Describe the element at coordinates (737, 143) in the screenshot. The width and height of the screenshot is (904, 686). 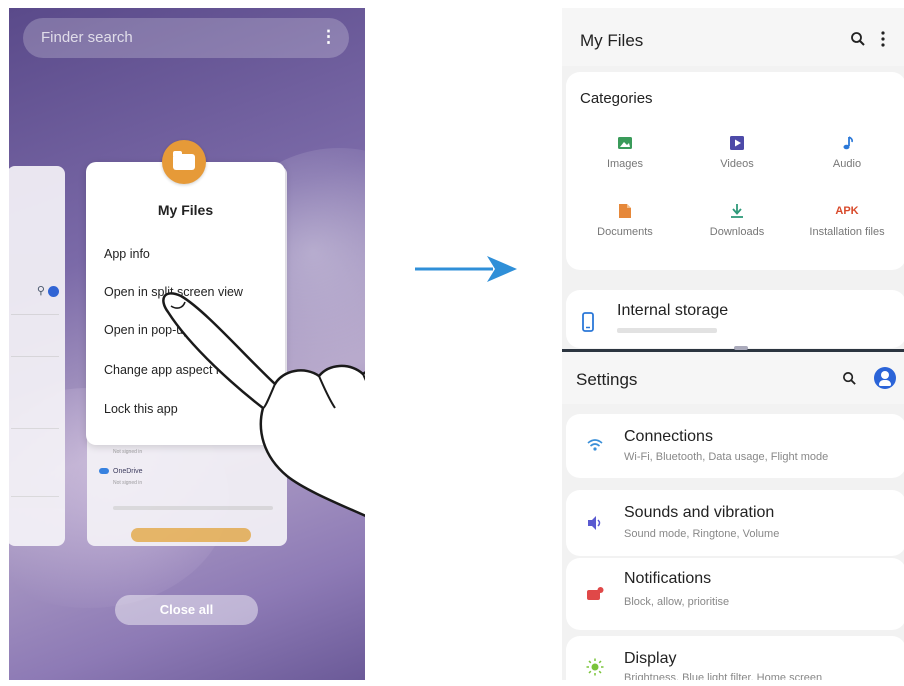
I see `video-icon` at that location.